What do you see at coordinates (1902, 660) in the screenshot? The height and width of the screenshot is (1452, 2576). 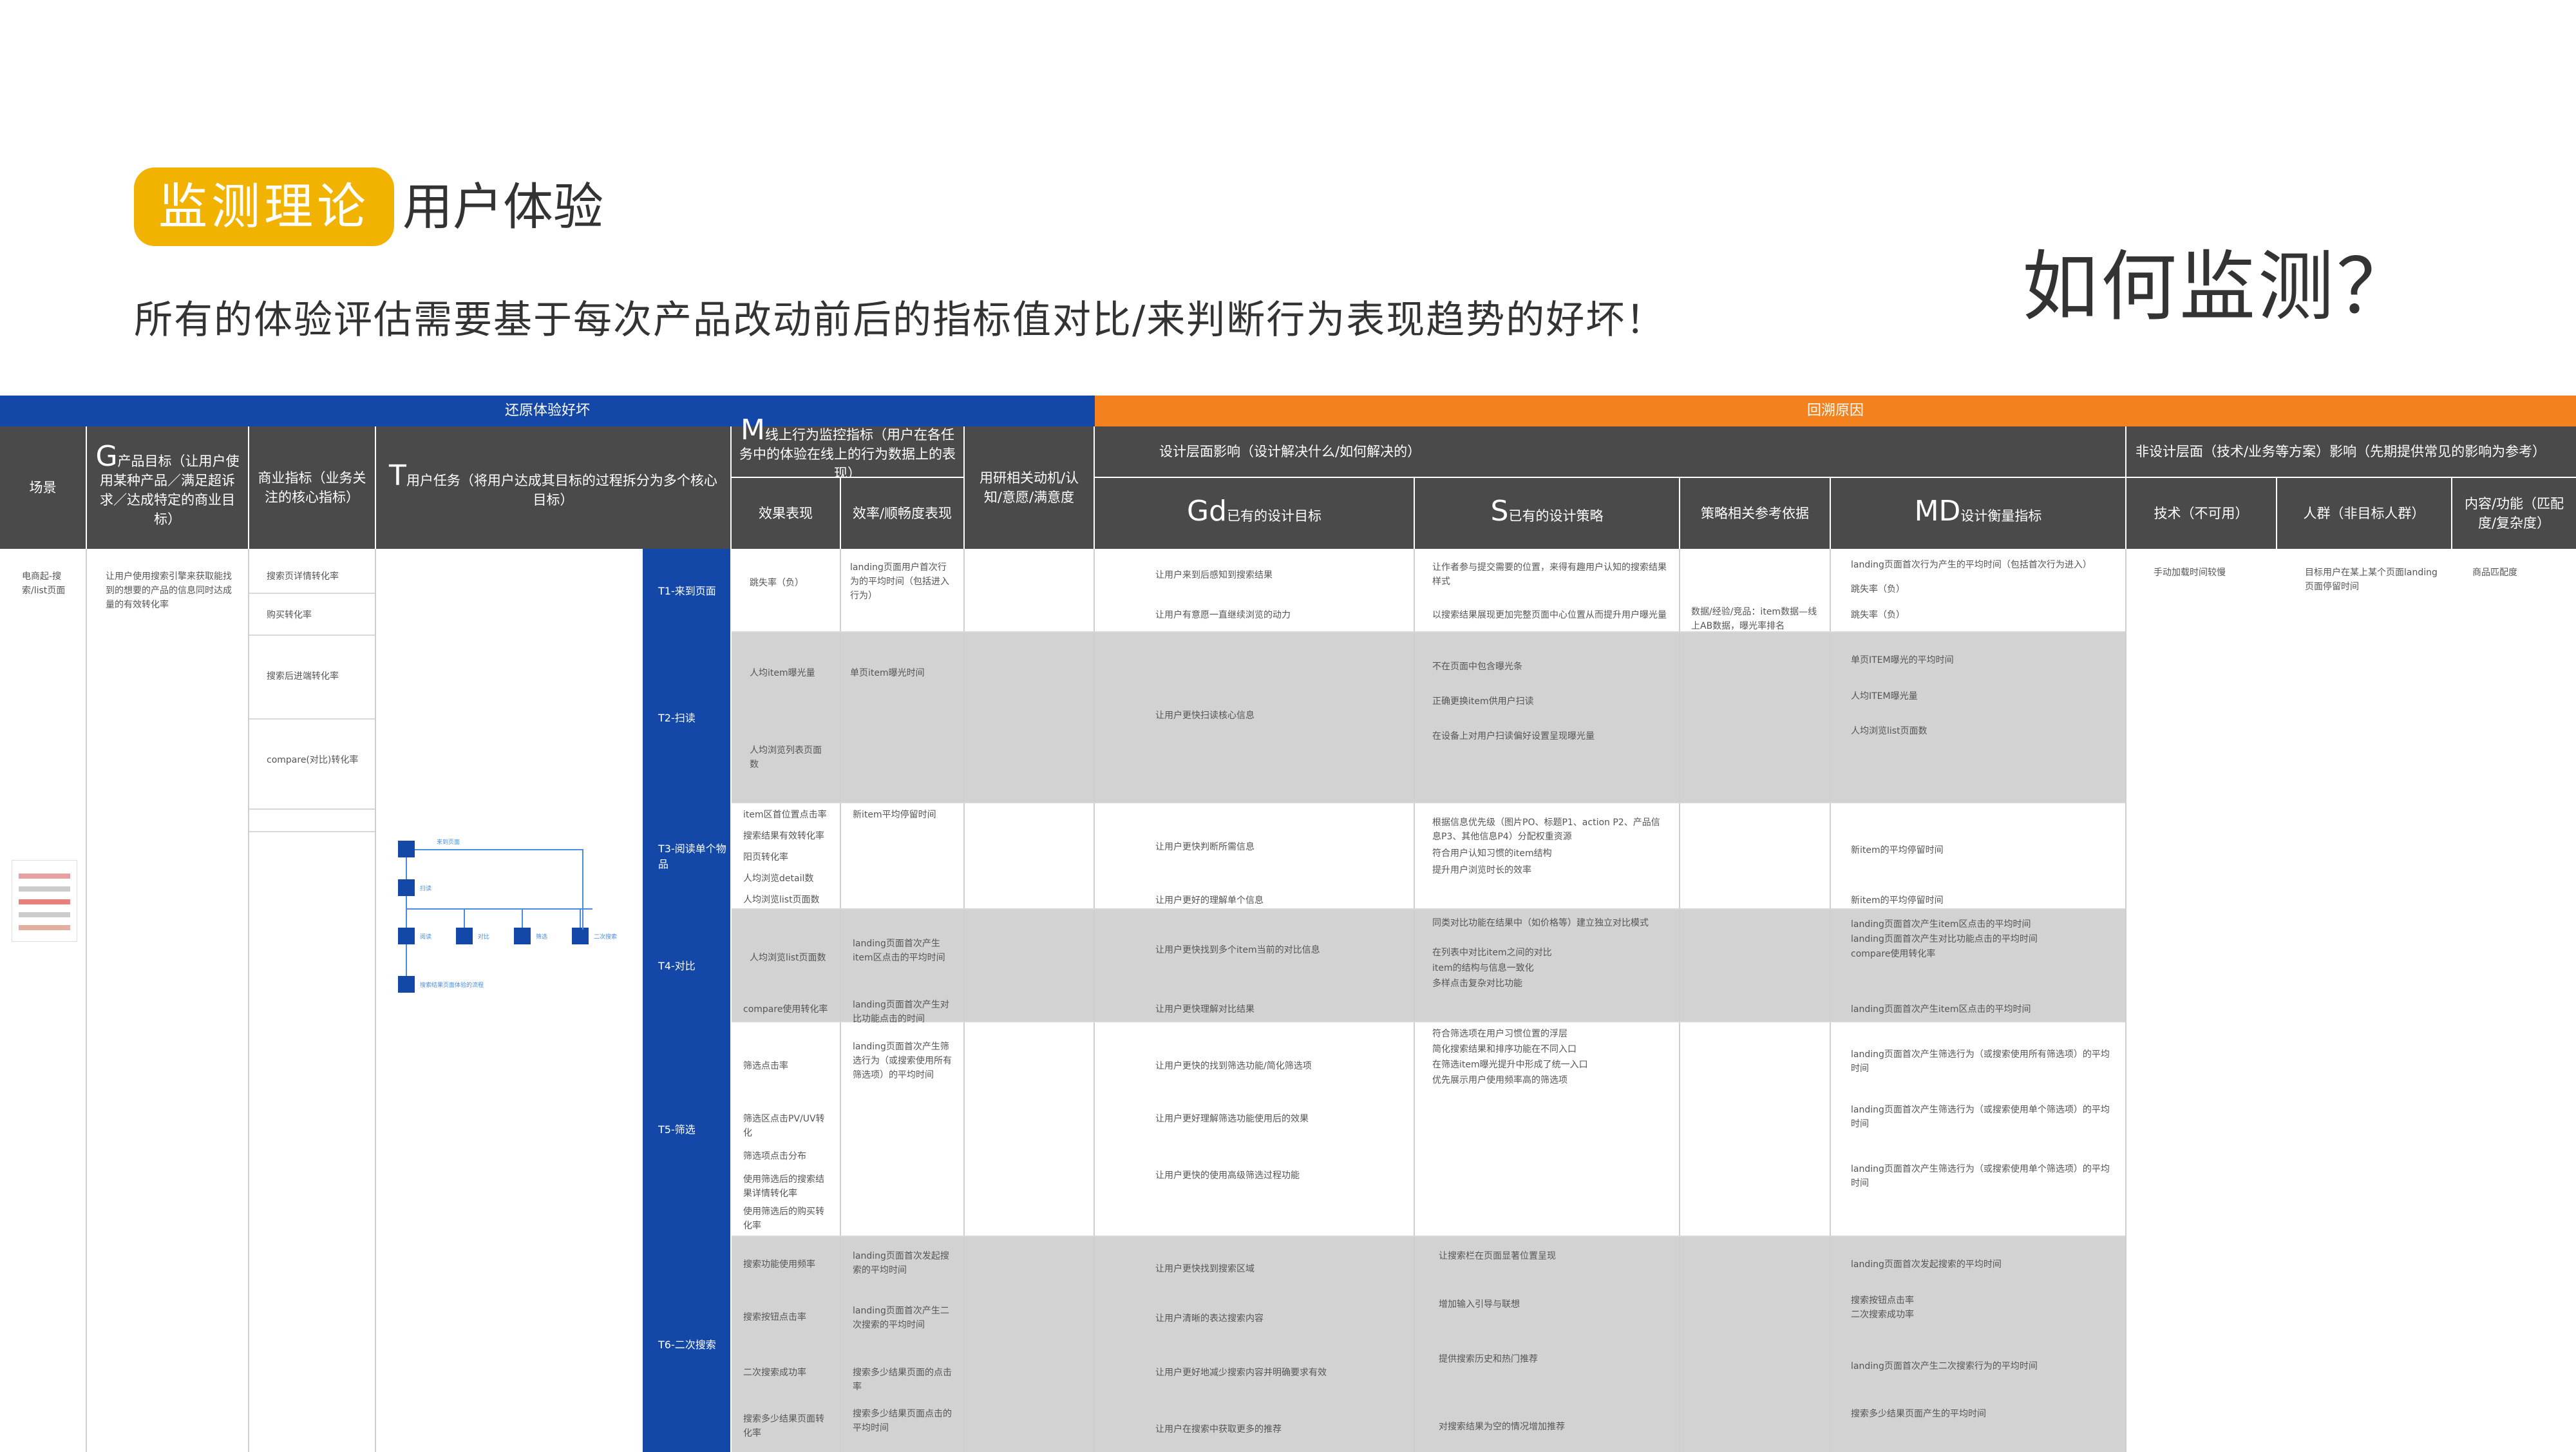 I see `t2-metric: 单页ITEM曝光的平均时间` at bounding box center [1902, 660].